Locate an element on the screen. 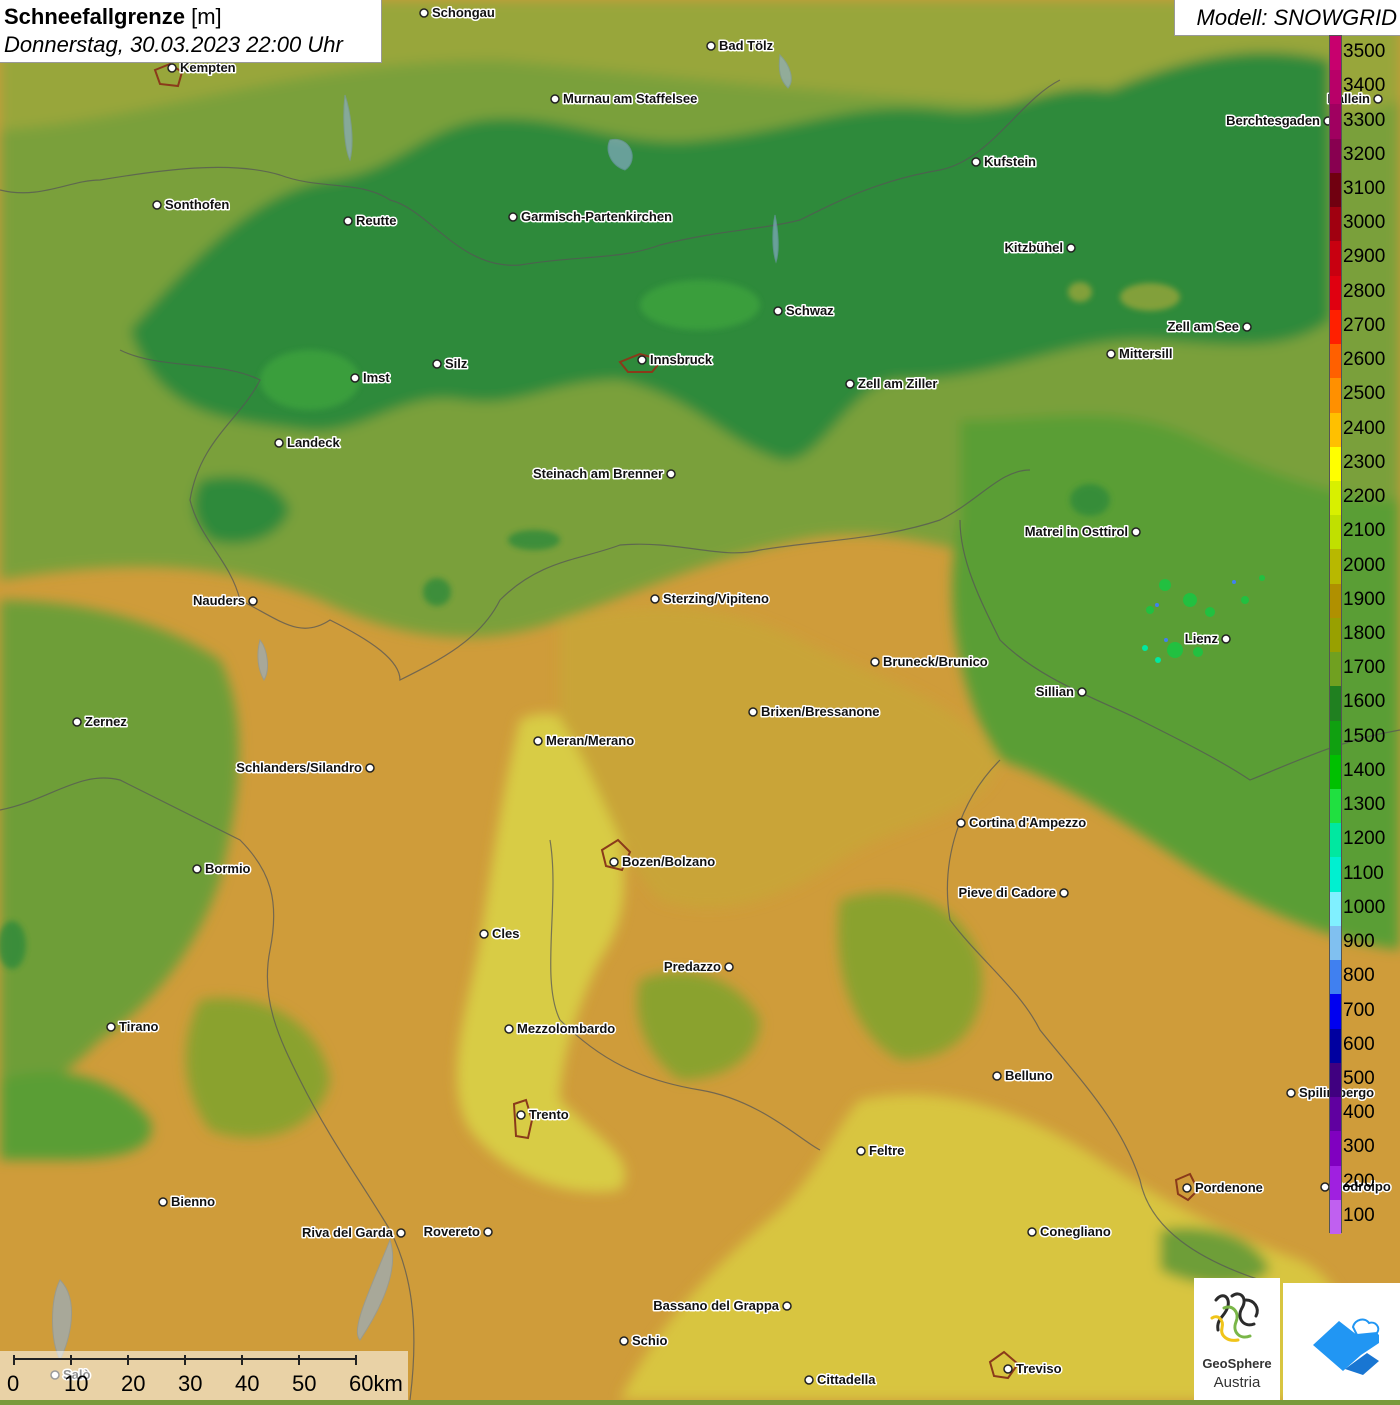 The image size is (1400, 1405). app-logo is located at coordinates (1341, 1341).